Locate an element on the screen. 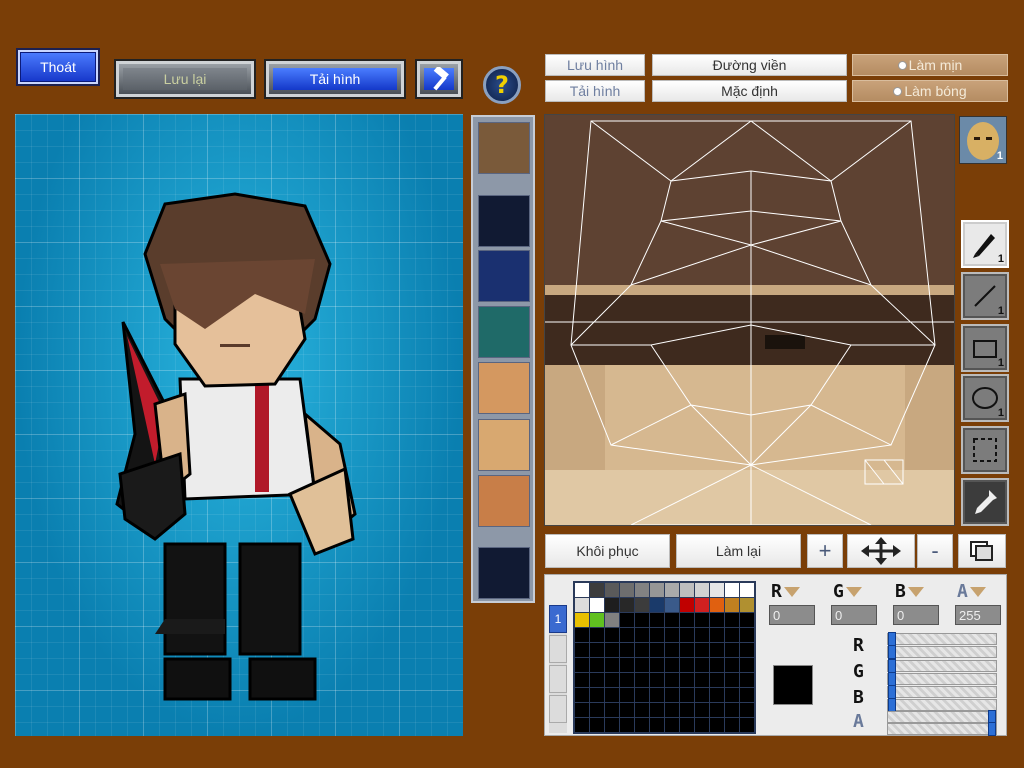 The height and width of the screenshot is (768, 1024). b-slider-knob is located at coordinates (892, 692).